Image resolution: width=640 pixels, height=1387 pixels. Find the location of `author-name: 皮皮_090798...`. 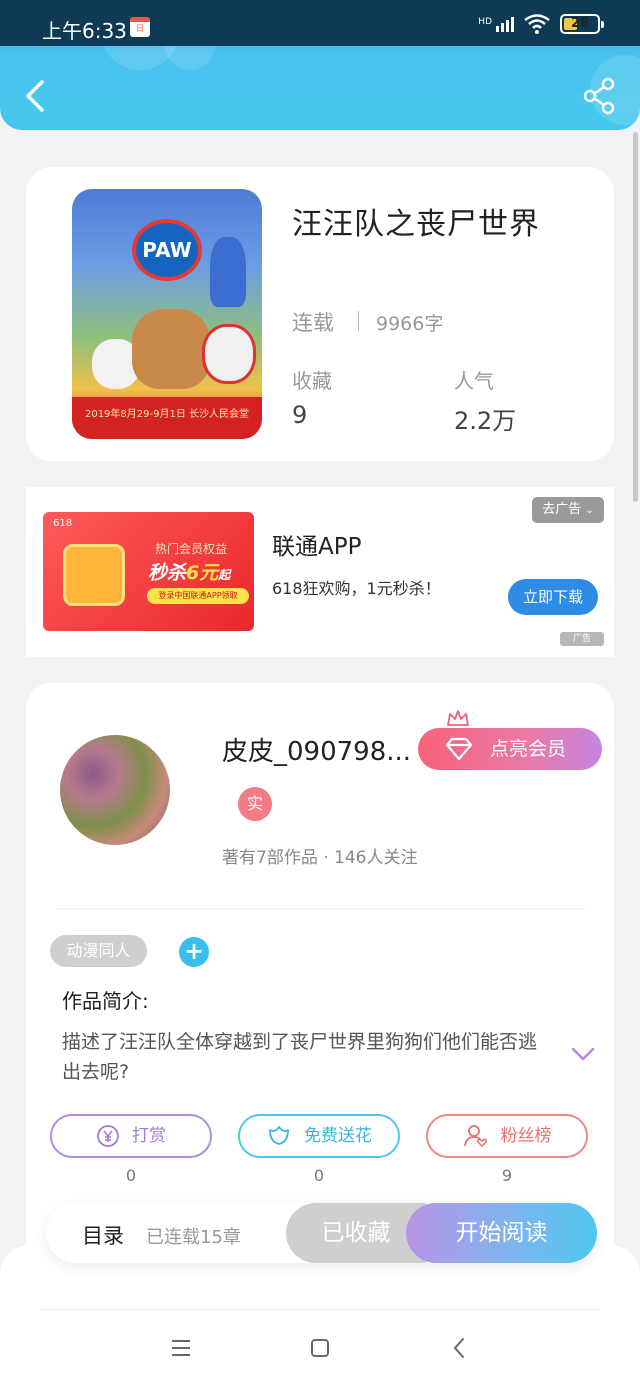

author-name: 皮皮_090798... is located at coordinates (322, 749).